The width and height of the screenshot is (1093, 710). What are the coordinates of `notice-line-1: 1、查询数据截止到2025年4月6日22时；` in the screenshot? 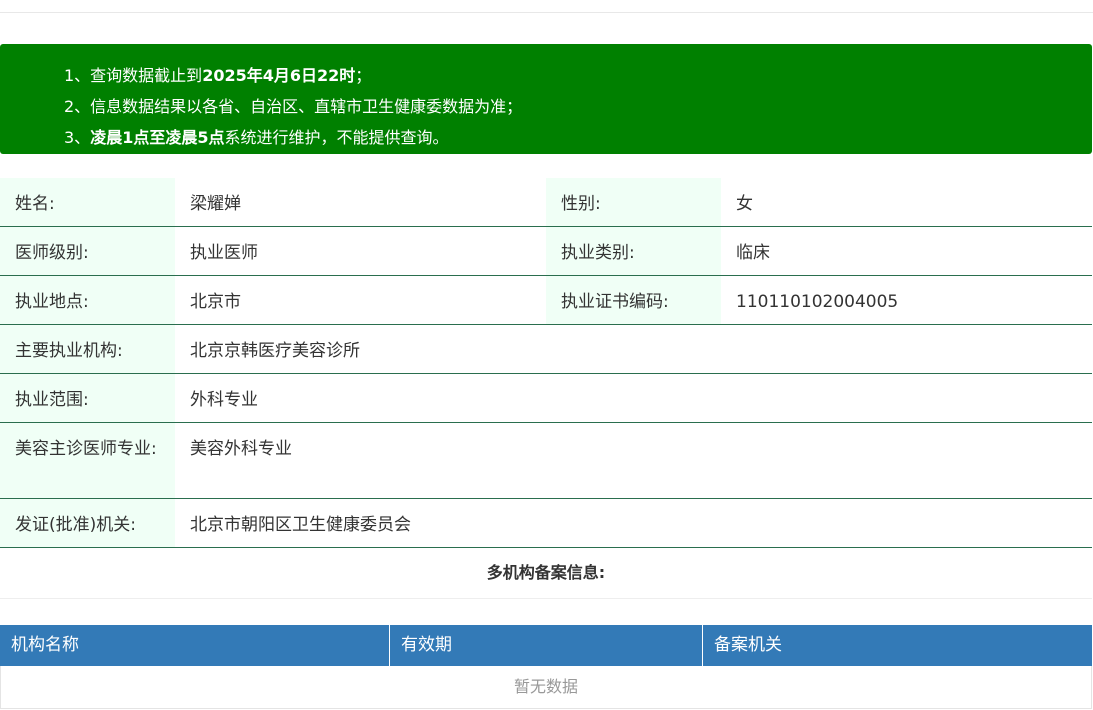 It's located at (218, 75).